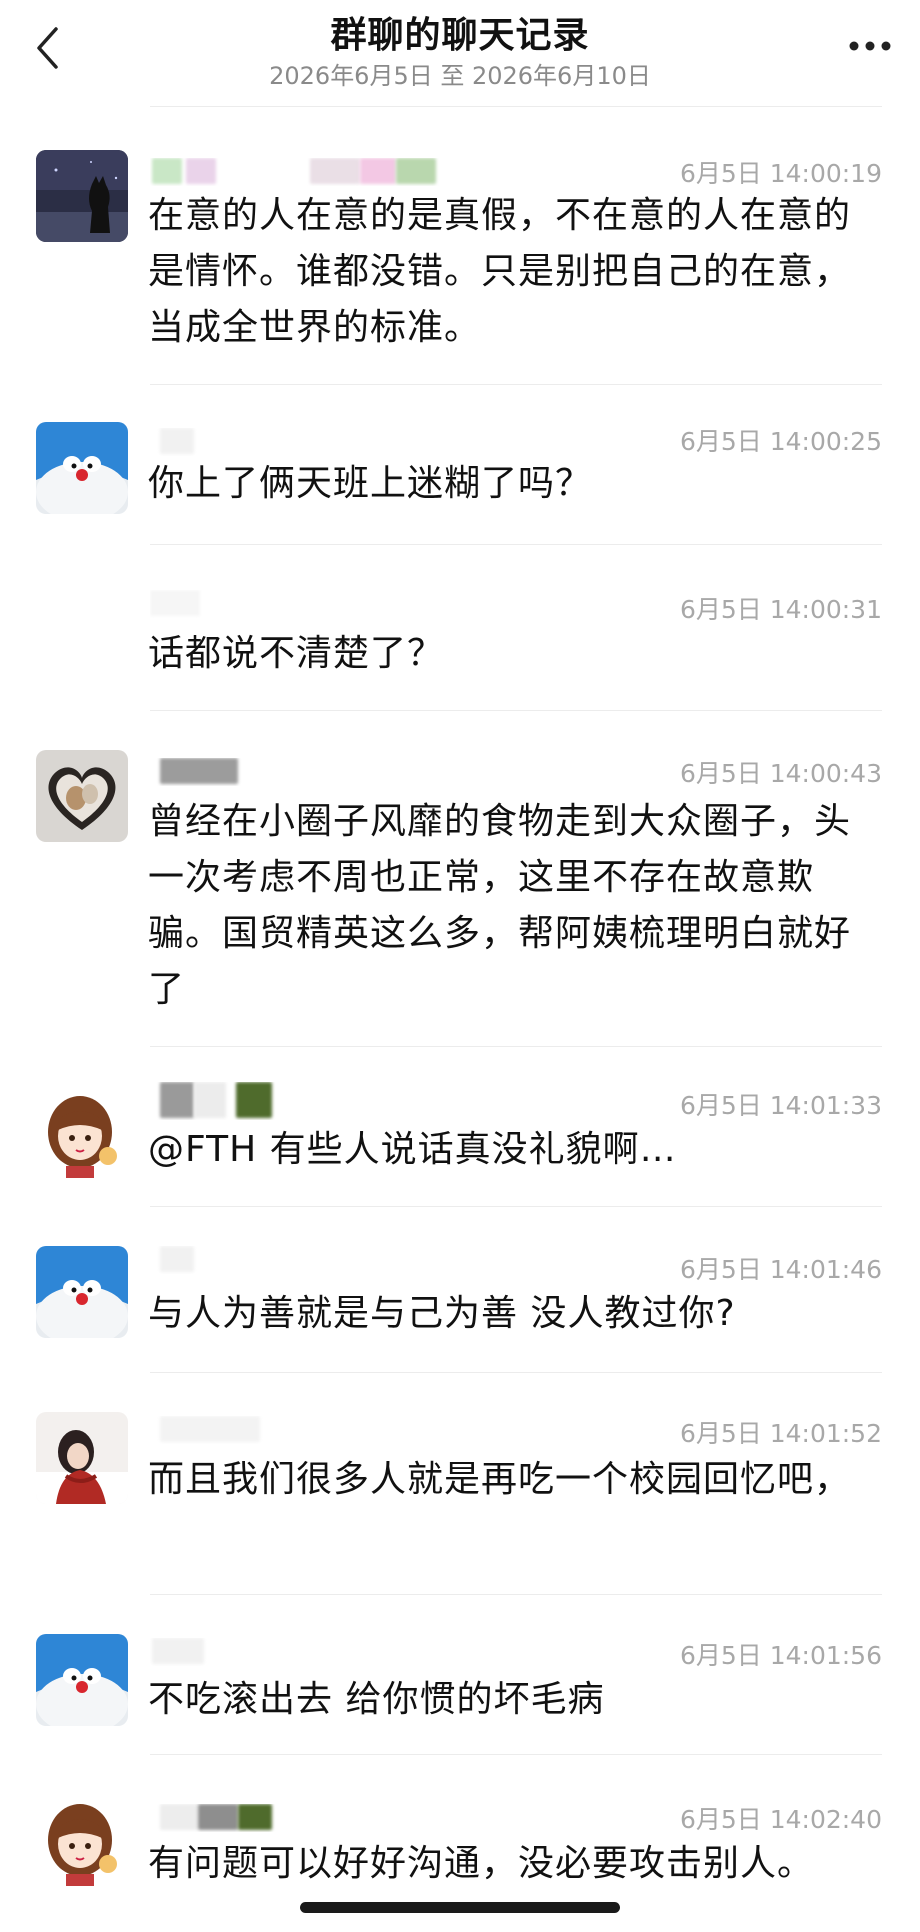 The image size is (920, 1932). I want to click on message-text: 而且我们很多人就是再吃一个校园回忆吧，, so click(500, 1479).